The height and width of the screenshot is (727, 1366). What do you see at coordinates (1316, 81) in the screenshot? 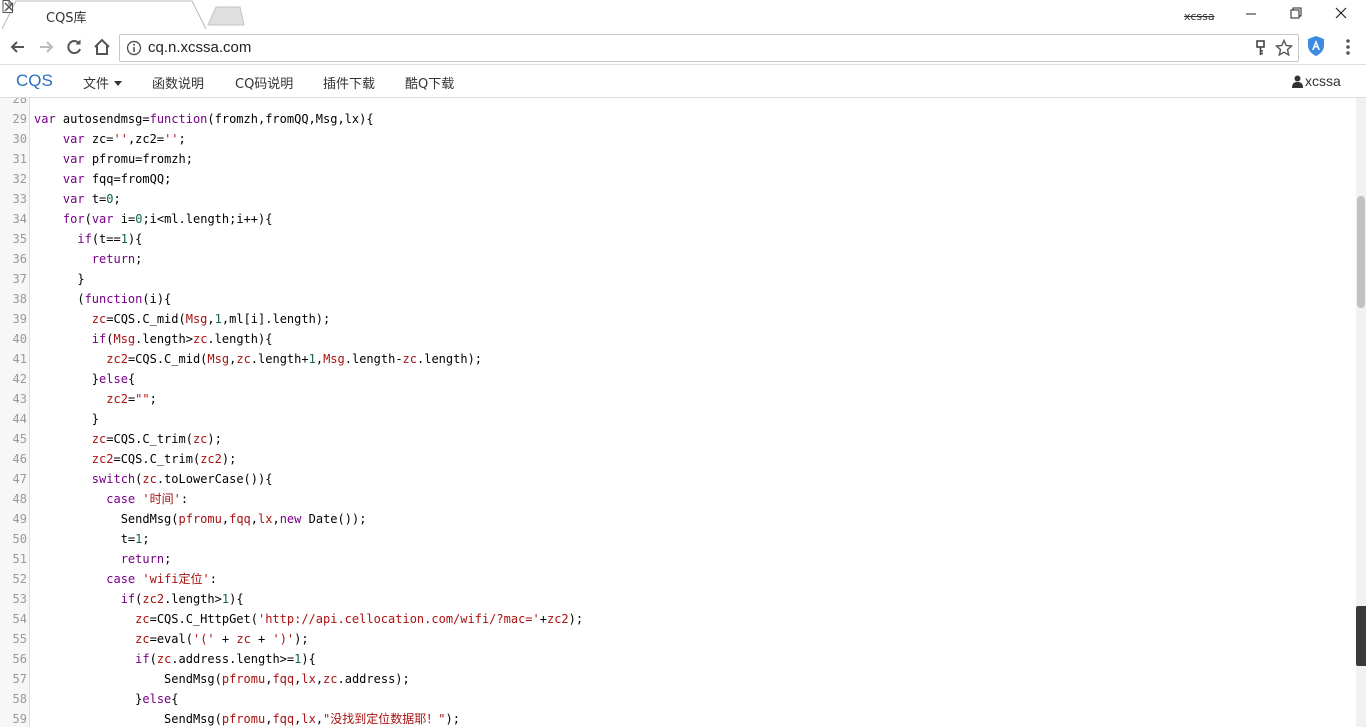
I see `user-menu: xcssa` at bounding box center [1316, 81].